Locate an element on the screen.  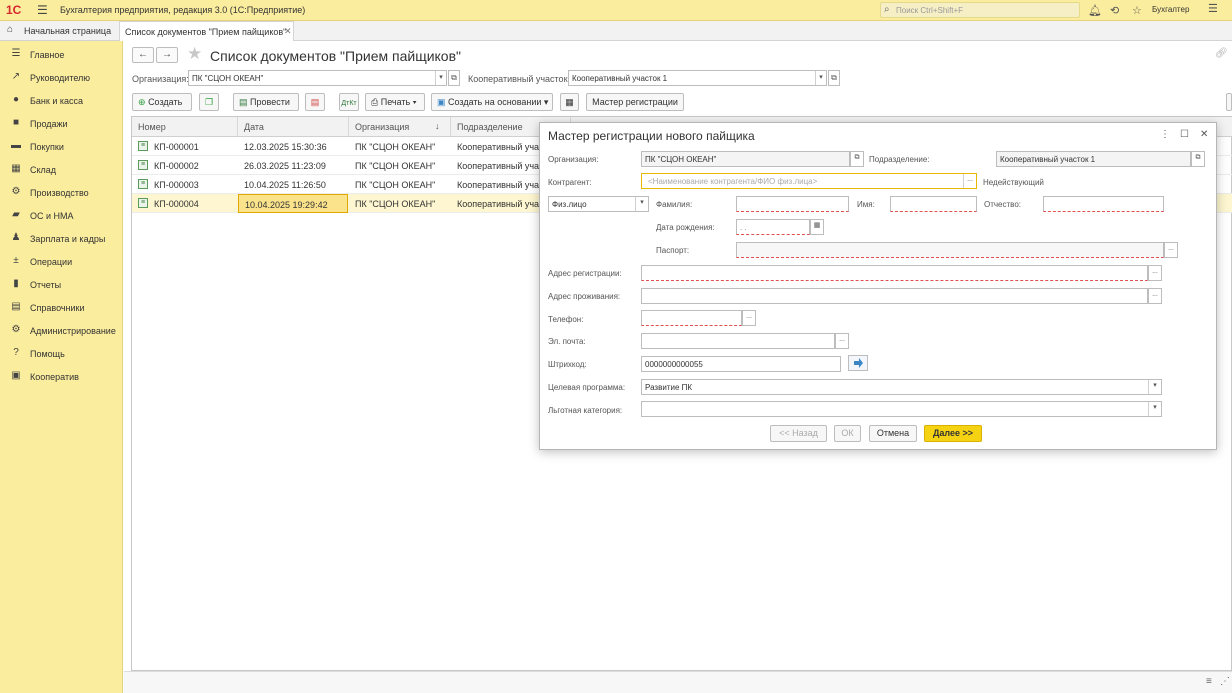
bell-icon: 🔔︎ is located at coordinates (1095, 10).